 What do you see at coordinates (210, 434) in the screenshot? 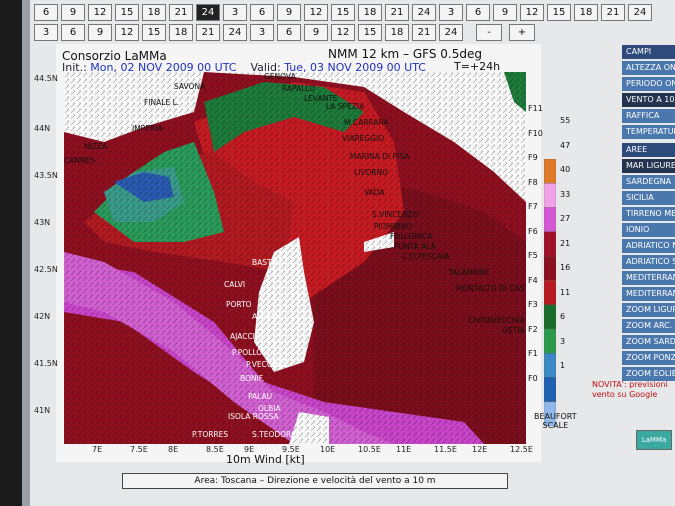
I see `city-label: P.TORRES` at bounding box center [210, 434].